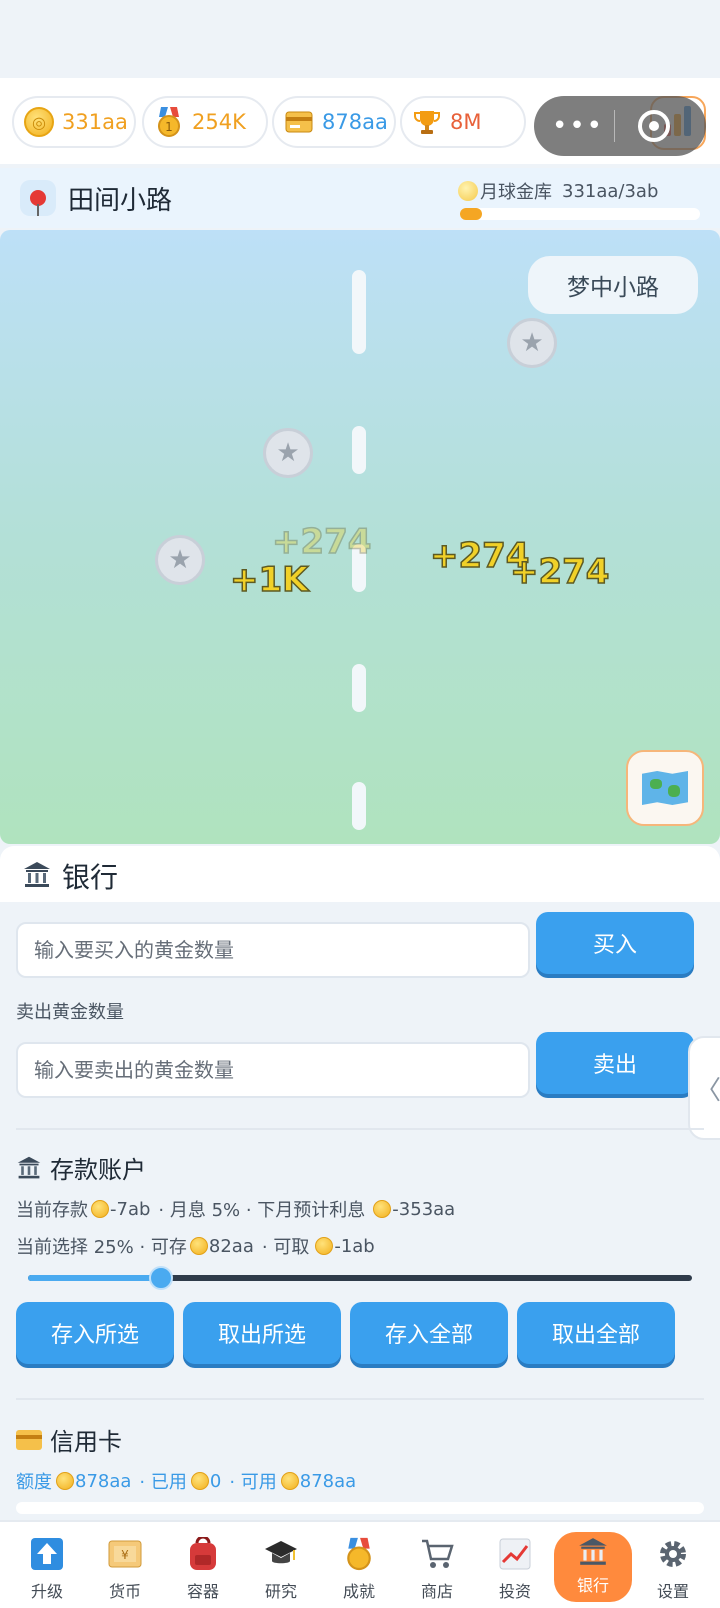 Image resolution: width=720 pixels, height=1608 pixels. Describe the element at coordinates (285, 1247) in the screenshot. I see `can-withdraw-label: · 可取` at that location.